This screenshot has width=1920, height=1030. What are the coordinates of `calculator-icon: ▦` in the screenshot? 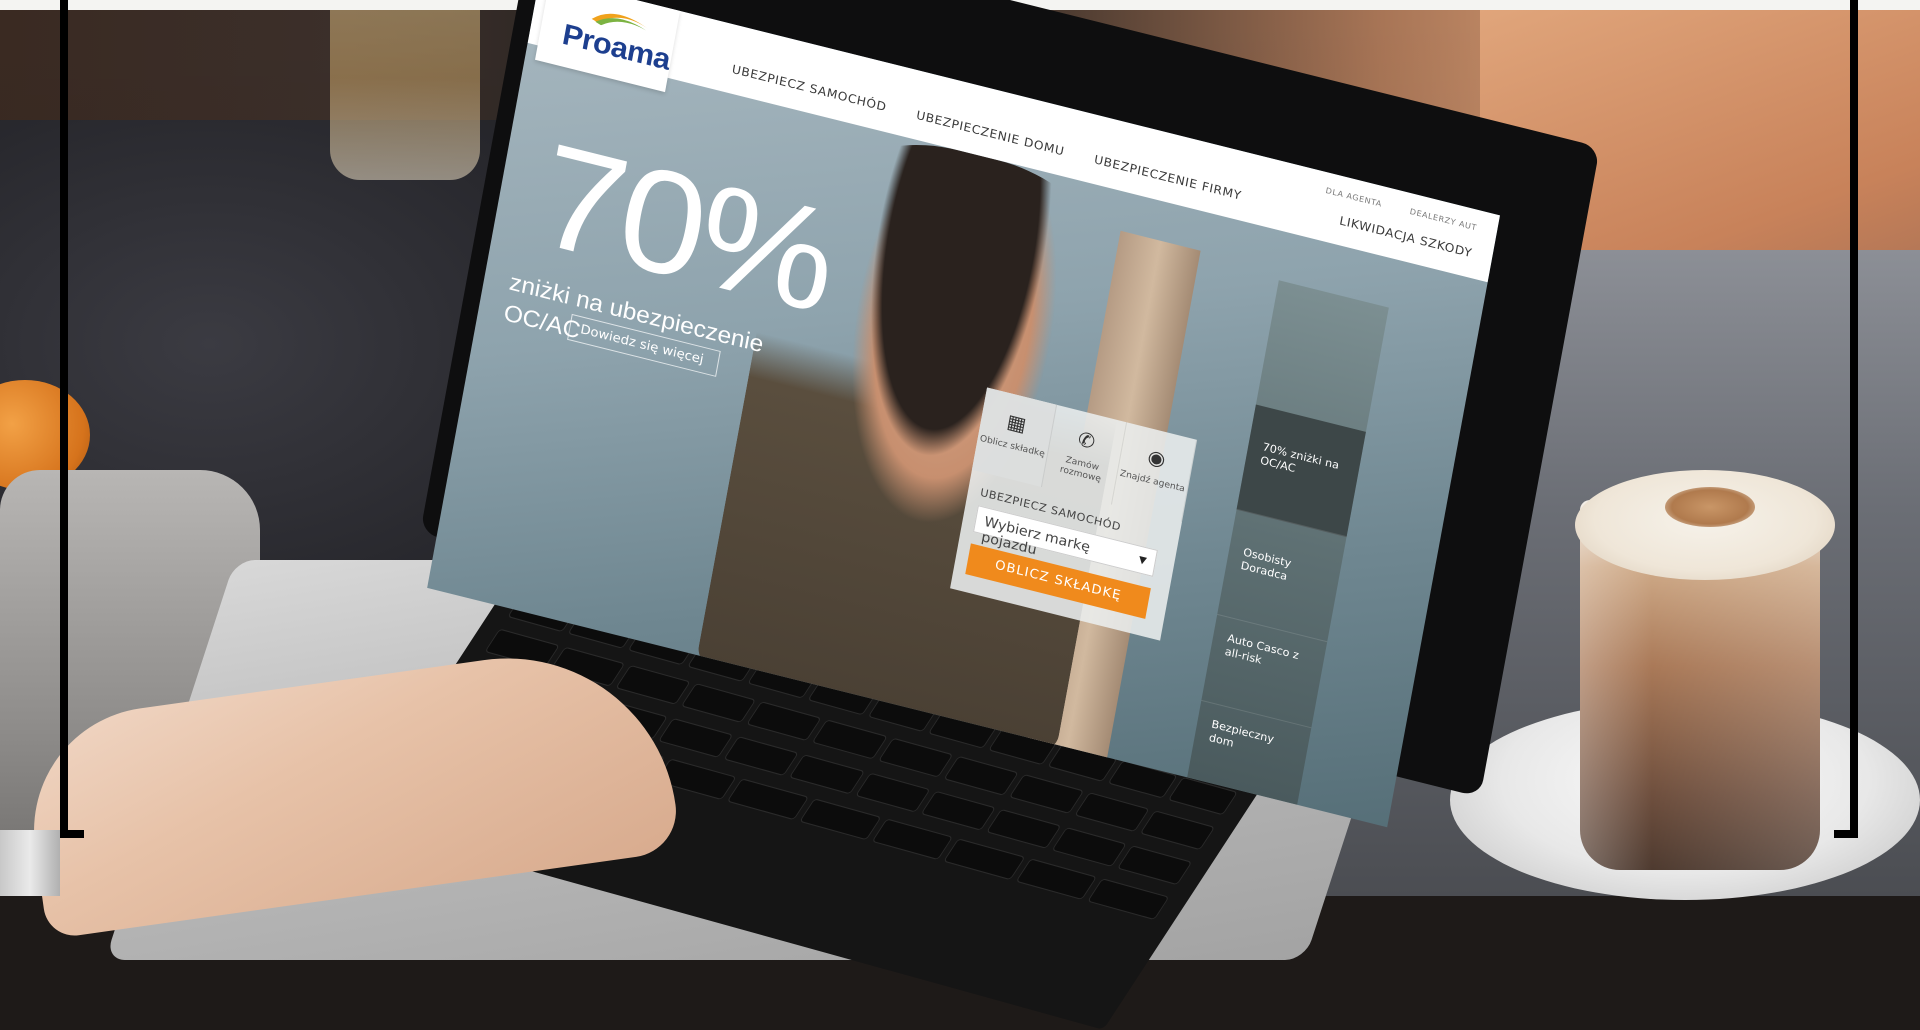 It's located at (1017, 423).